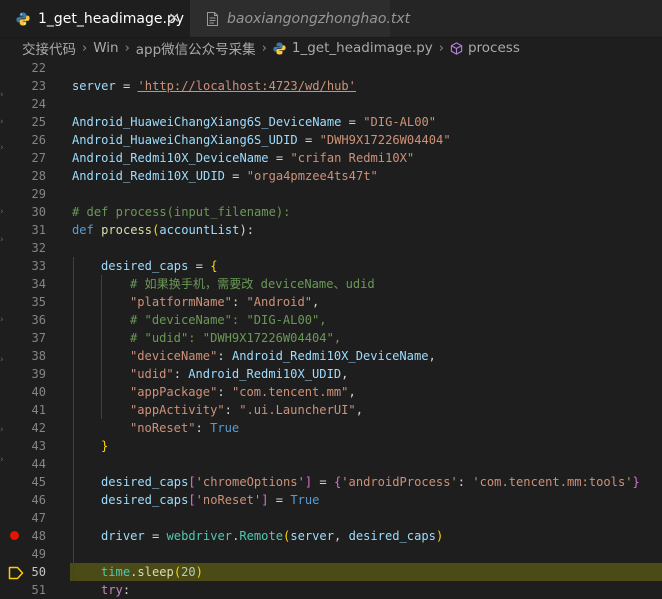  Describe the element at coordinates (116, 590) in the screenshot. I see `code-line-51: try:` at that location.